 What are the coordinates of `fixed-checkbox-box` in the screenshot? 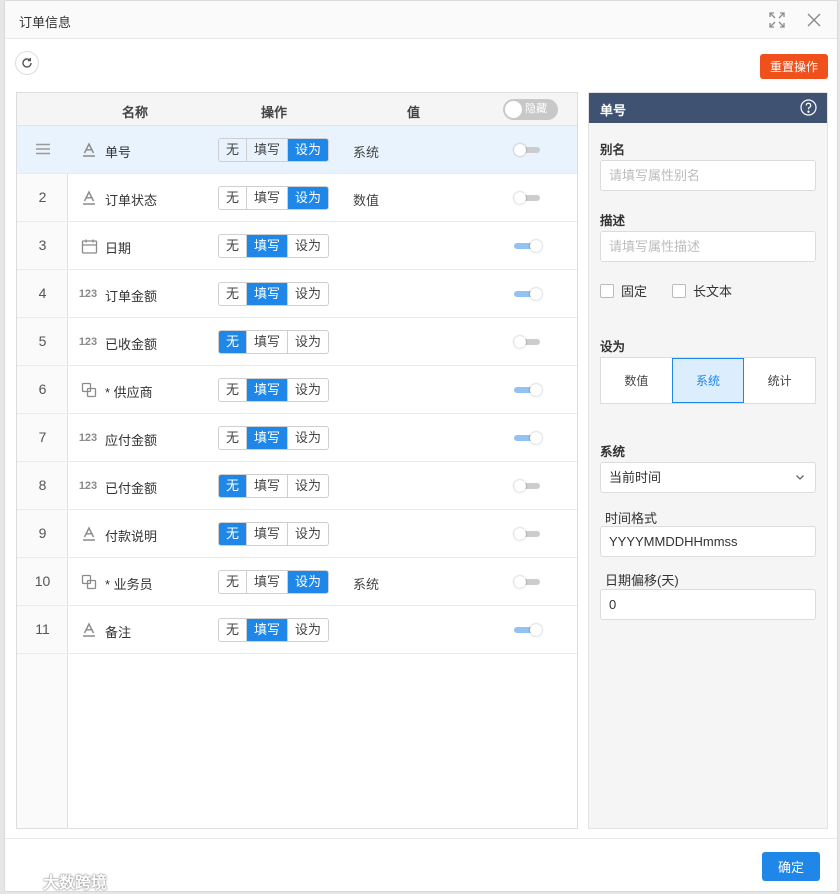 It's located at (607, 290).